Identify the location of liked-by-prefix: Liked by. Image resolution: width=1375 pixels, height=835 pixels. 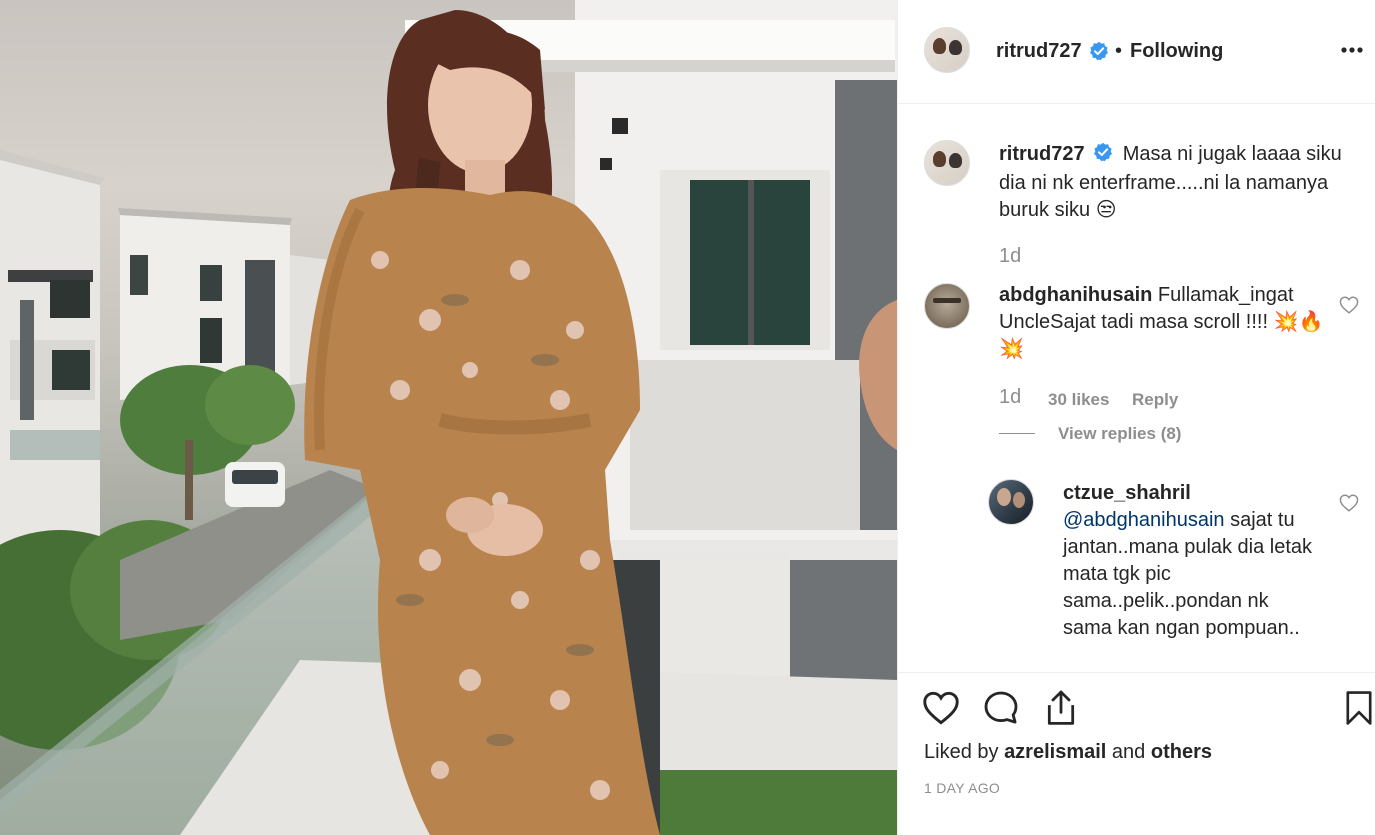
(961, 752).